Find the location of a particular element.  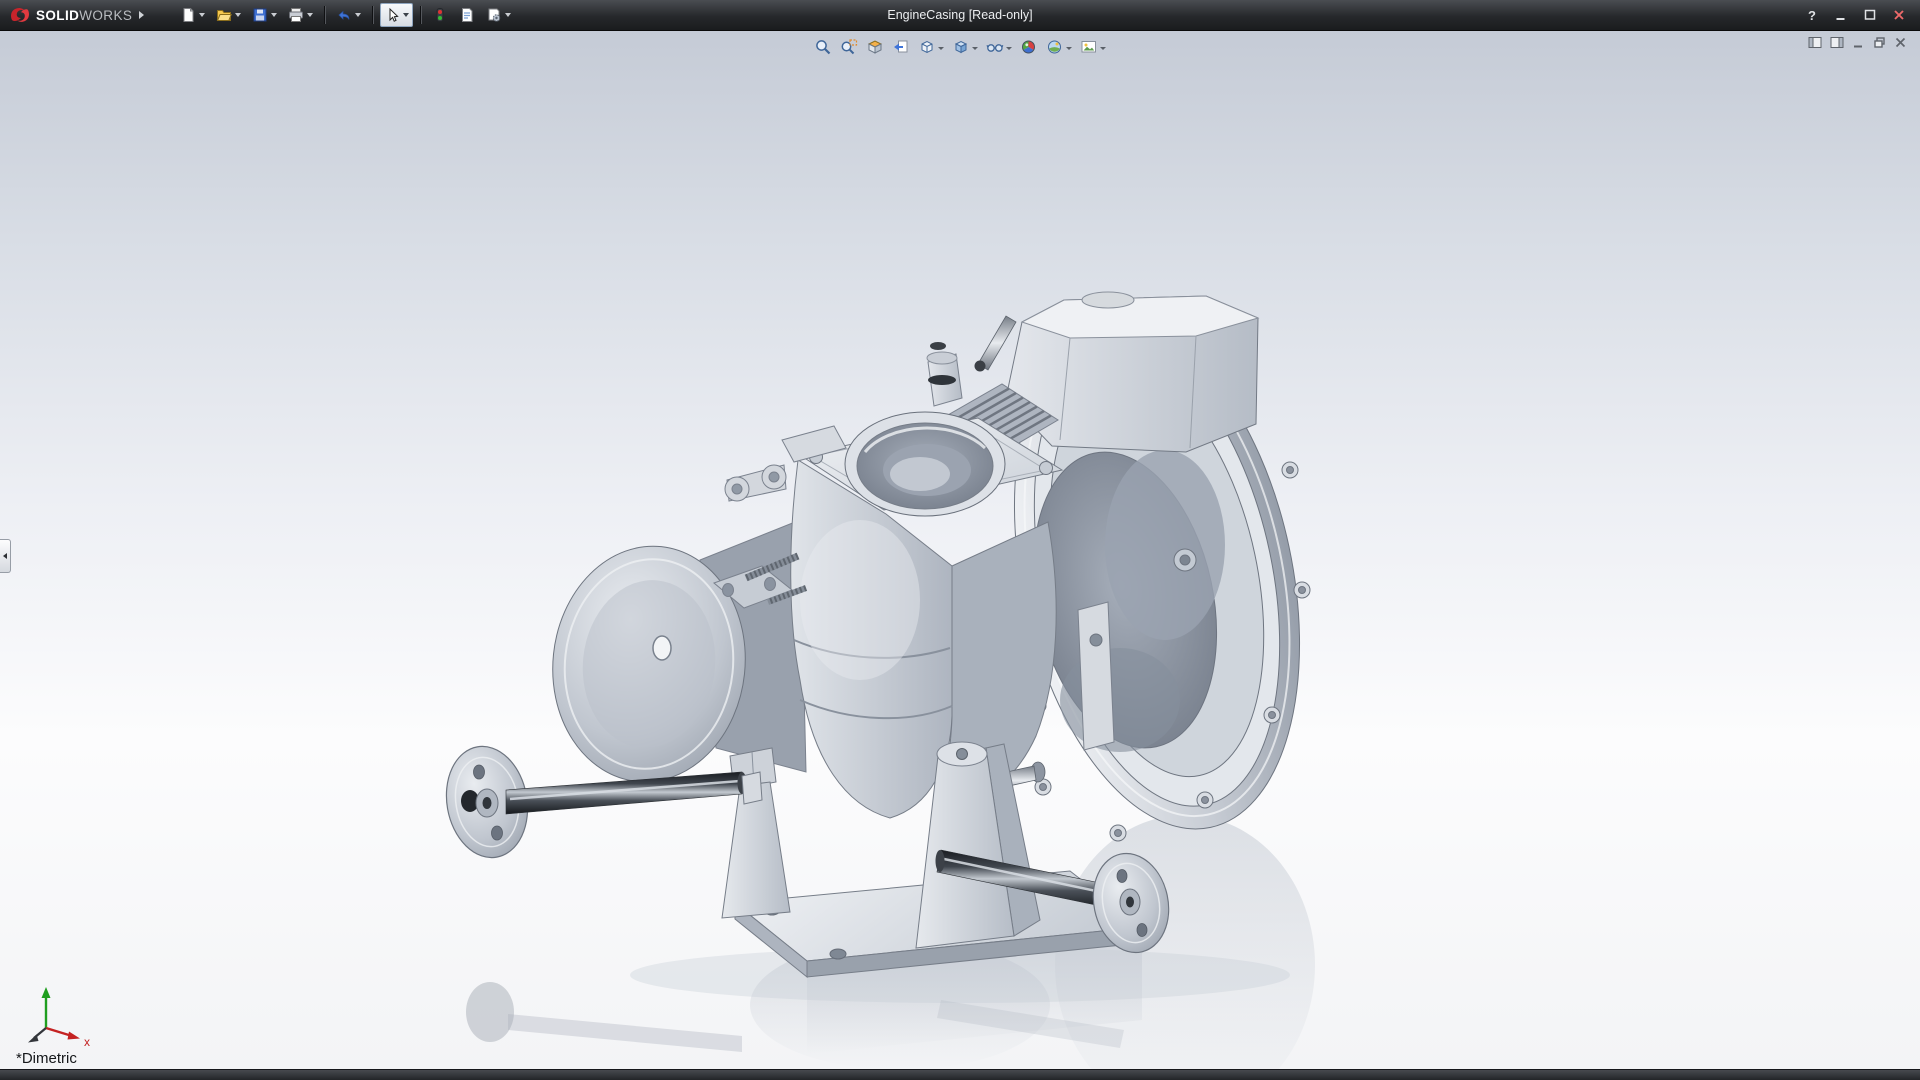

view-settings-icon is located at coordinates (1088, 47).